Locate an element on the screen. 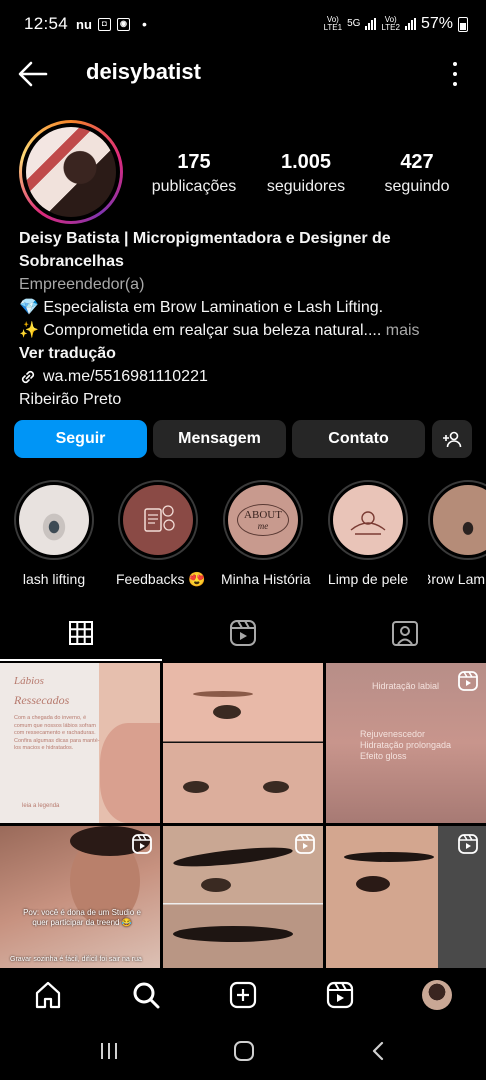  status-bar: 12:54 nu ◘ ◉ • Vo) LTE1 5G Vo) LTE2 57% is located at coordinates (243, 24).